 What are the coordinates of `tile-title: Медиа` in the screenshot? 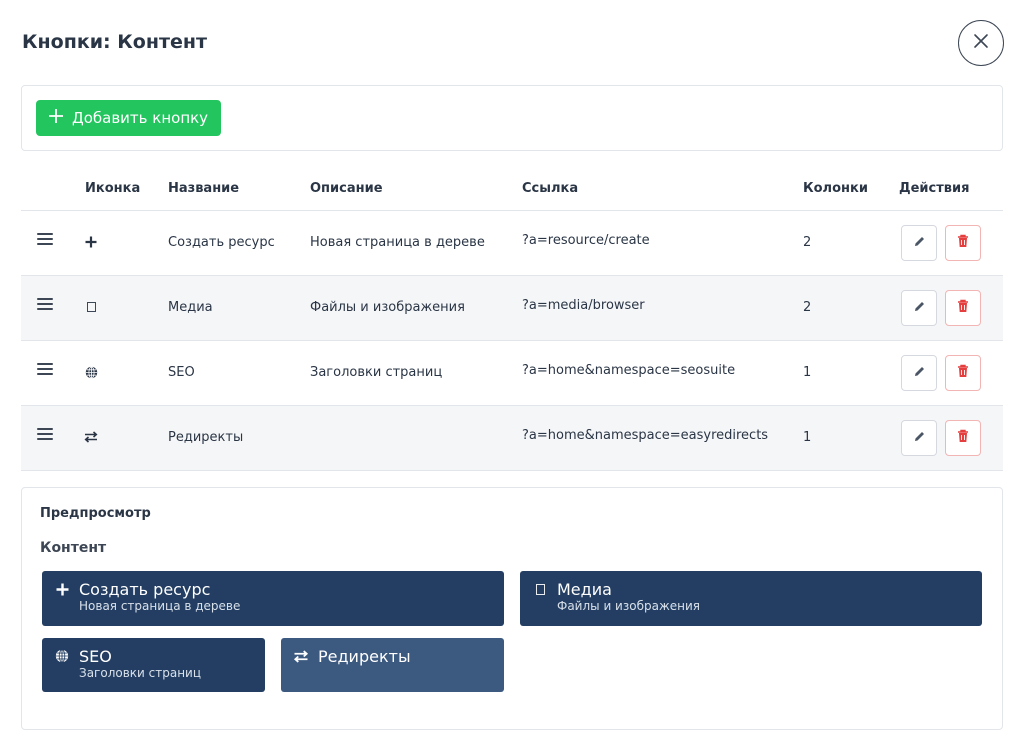 It's located at (584, 589).